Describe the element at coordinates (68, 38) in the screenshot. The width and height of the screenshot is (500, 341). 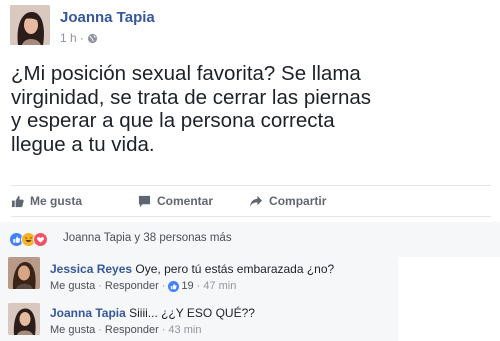
I see `post-timestamp: 1 h` at that location.